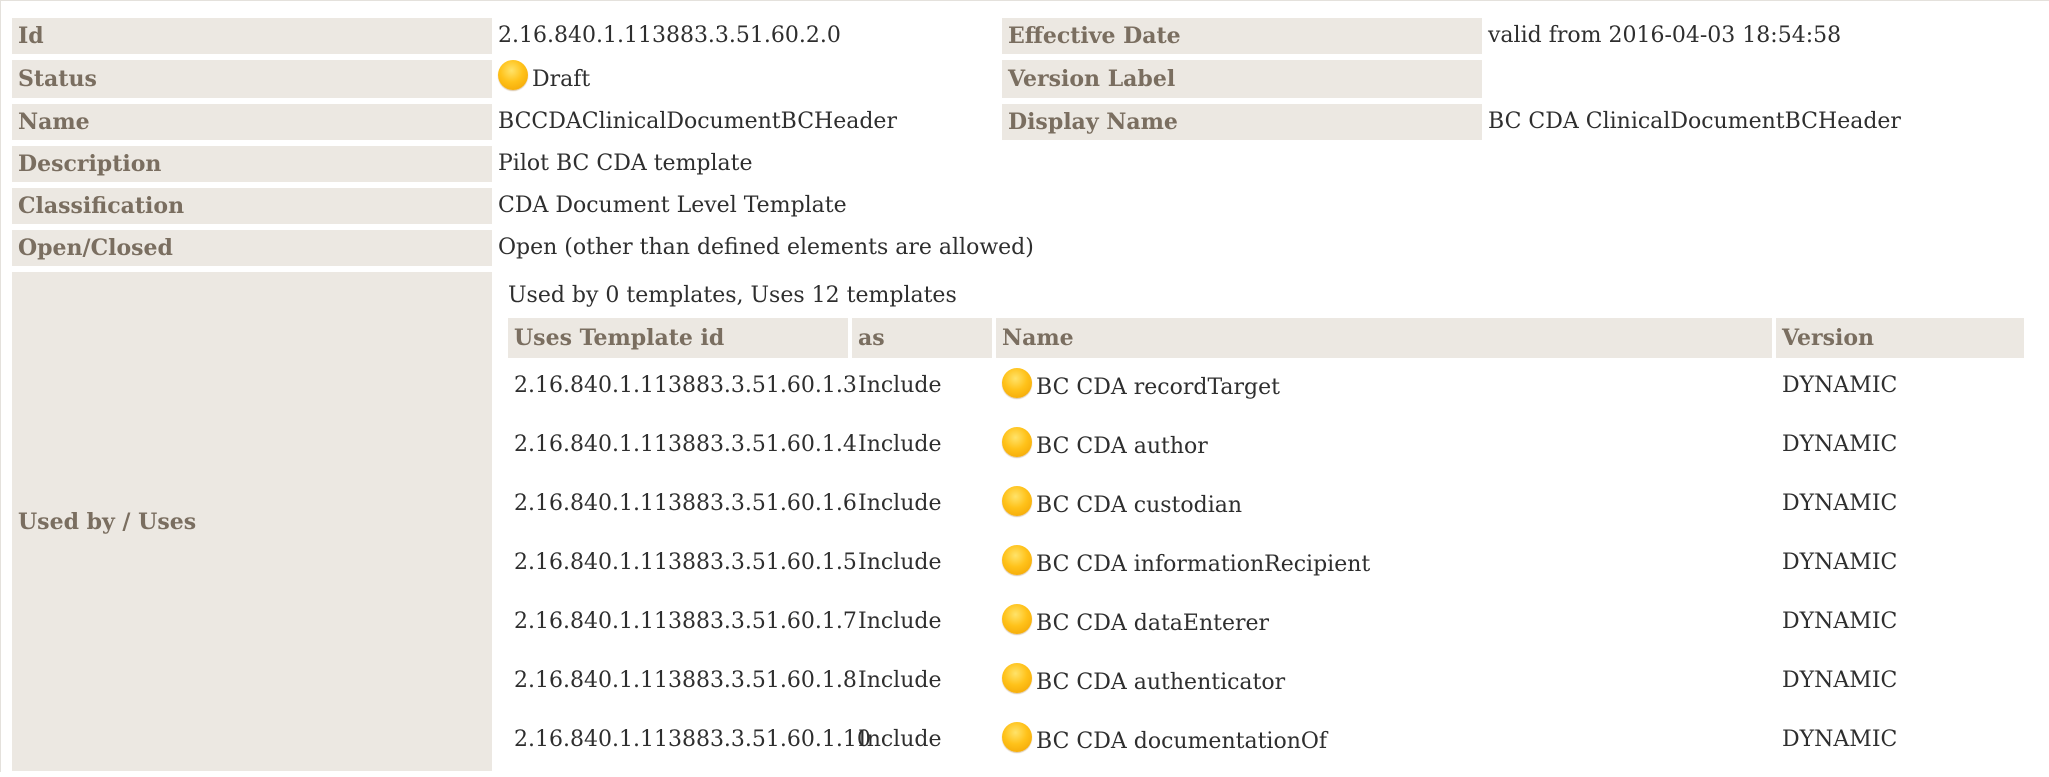  Describe the element at coordinates (697, 121) in the screenshot. I see `name-value: BCCDAClinicalDocumentBCHeader` at that location.